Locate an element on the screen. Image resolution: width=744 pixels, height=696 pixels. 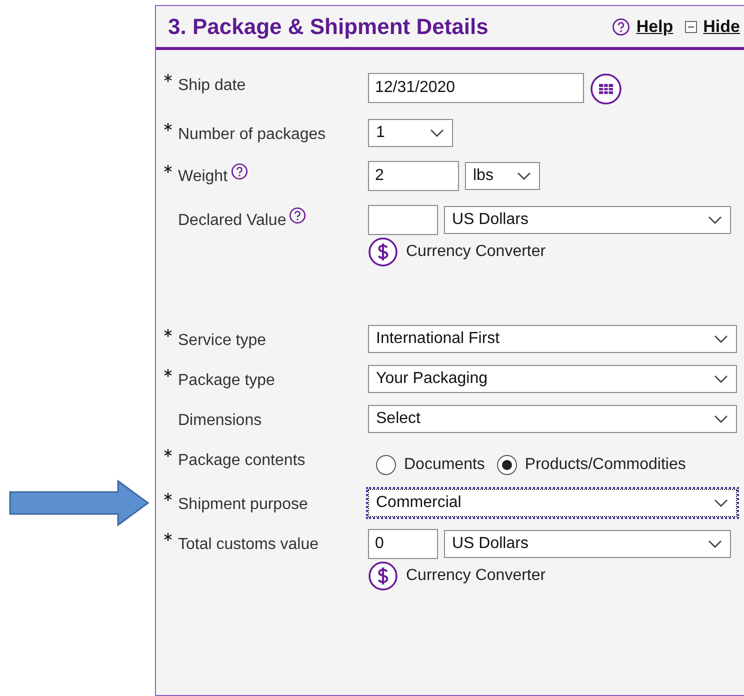
dropdown-select: Your Packaging is located at coordinates (552, 379).